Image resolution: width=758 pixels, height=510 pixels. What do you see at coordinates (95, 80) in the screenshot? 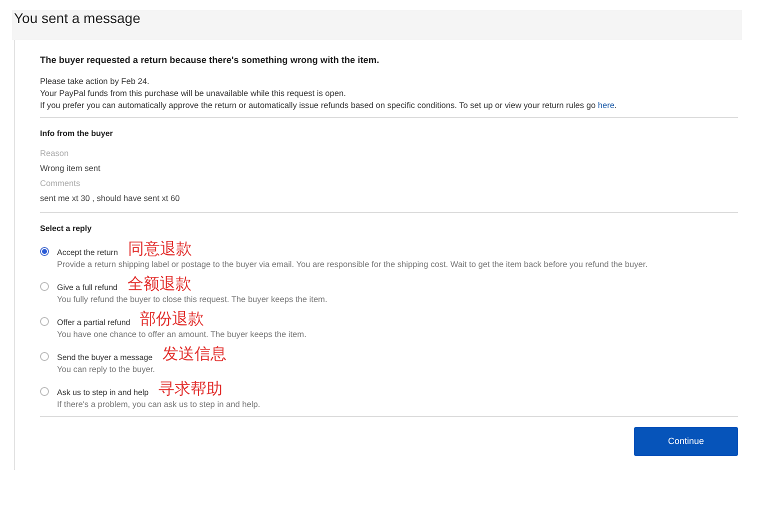
I see `info-text: Please take action by Feb 24.` at bounding box center [95, 80].